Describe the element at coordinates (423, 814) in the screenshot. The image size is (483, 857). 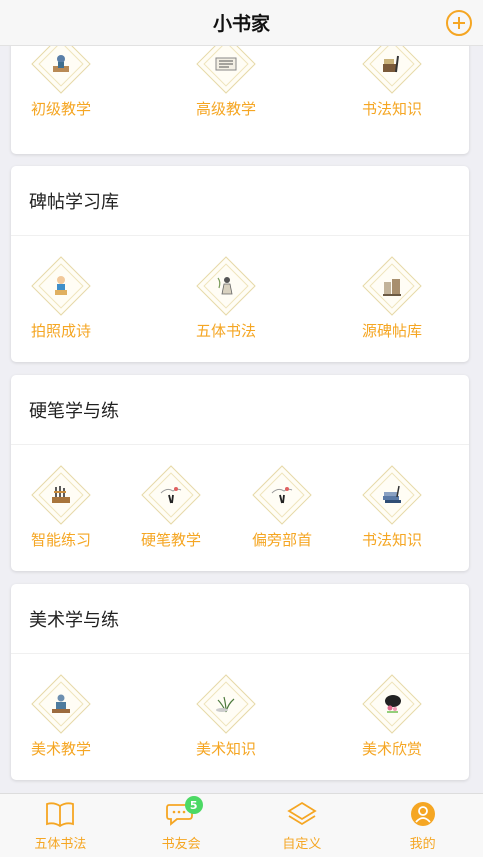
I see `user-circle-icon` at that location.